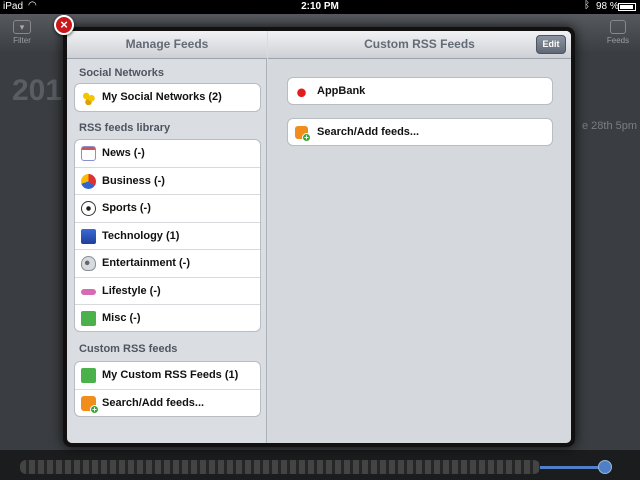 The image size is (640, 480). What do you see at coordinates (88, 208) in the screenshot?
I see `sports-icon` at bounding box center [88, 208].